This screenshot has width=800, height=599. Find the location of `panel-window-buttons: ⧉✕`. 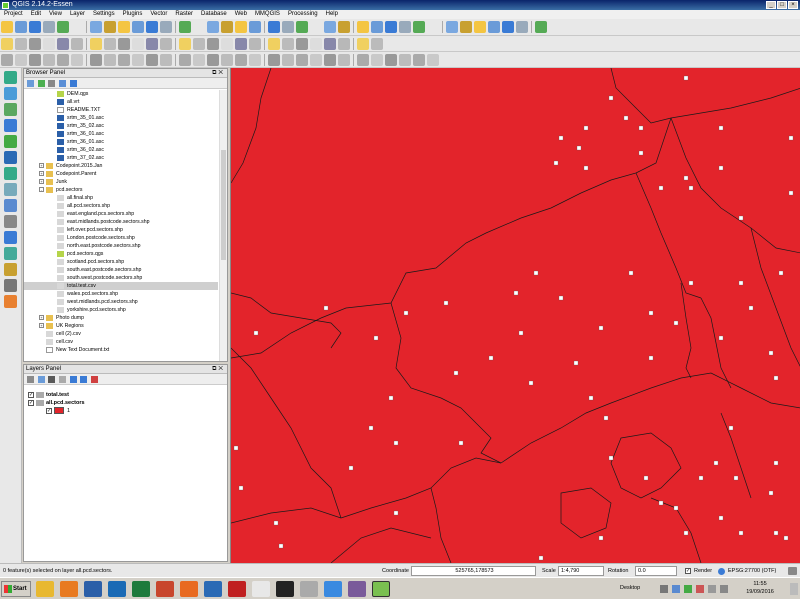

panel-window-buttons: ⧉✕ is located at coordinates (218, 73).